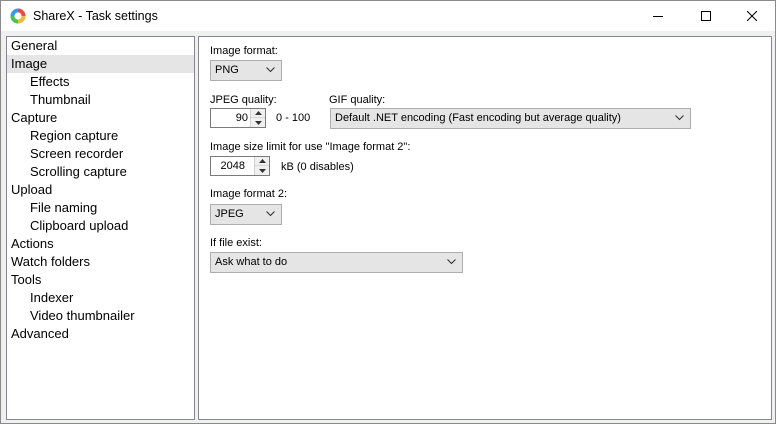  Describe the element at coordinates (82, 315) in the screenshot. I see `tree-item-label: Video thumbnailer` at that location.